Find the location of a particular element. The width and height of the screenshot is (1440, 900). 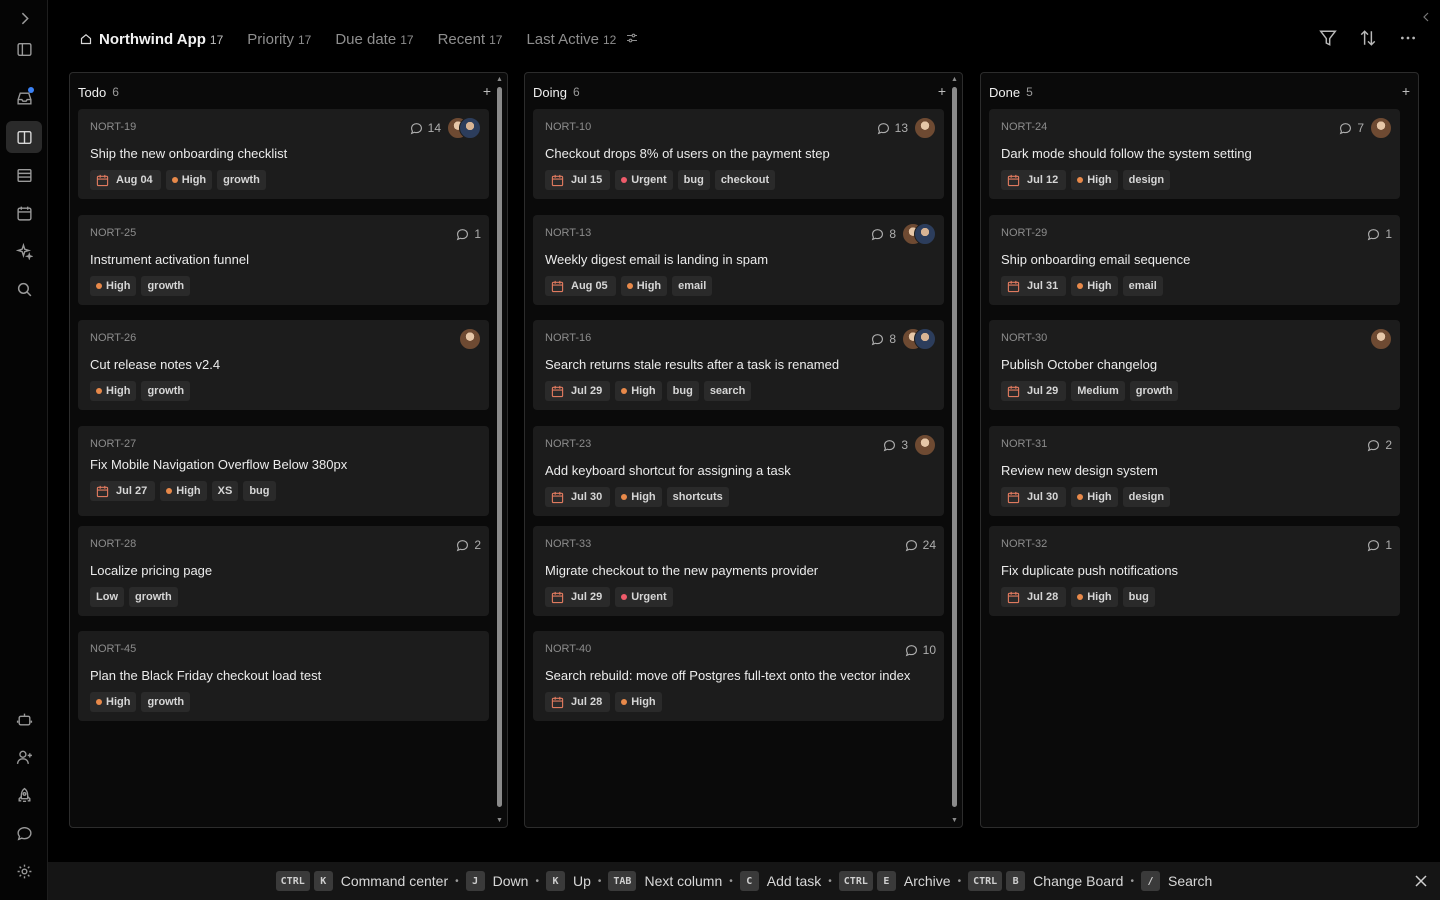

sort-icon is located at coordinates (1368, 38).